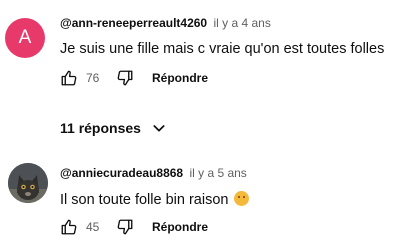 The image size is (406, 251). Describe the element at coordinates (241, 23) in the screenshot. I see `comment-timestamp: il y a 4 ans` at that location.